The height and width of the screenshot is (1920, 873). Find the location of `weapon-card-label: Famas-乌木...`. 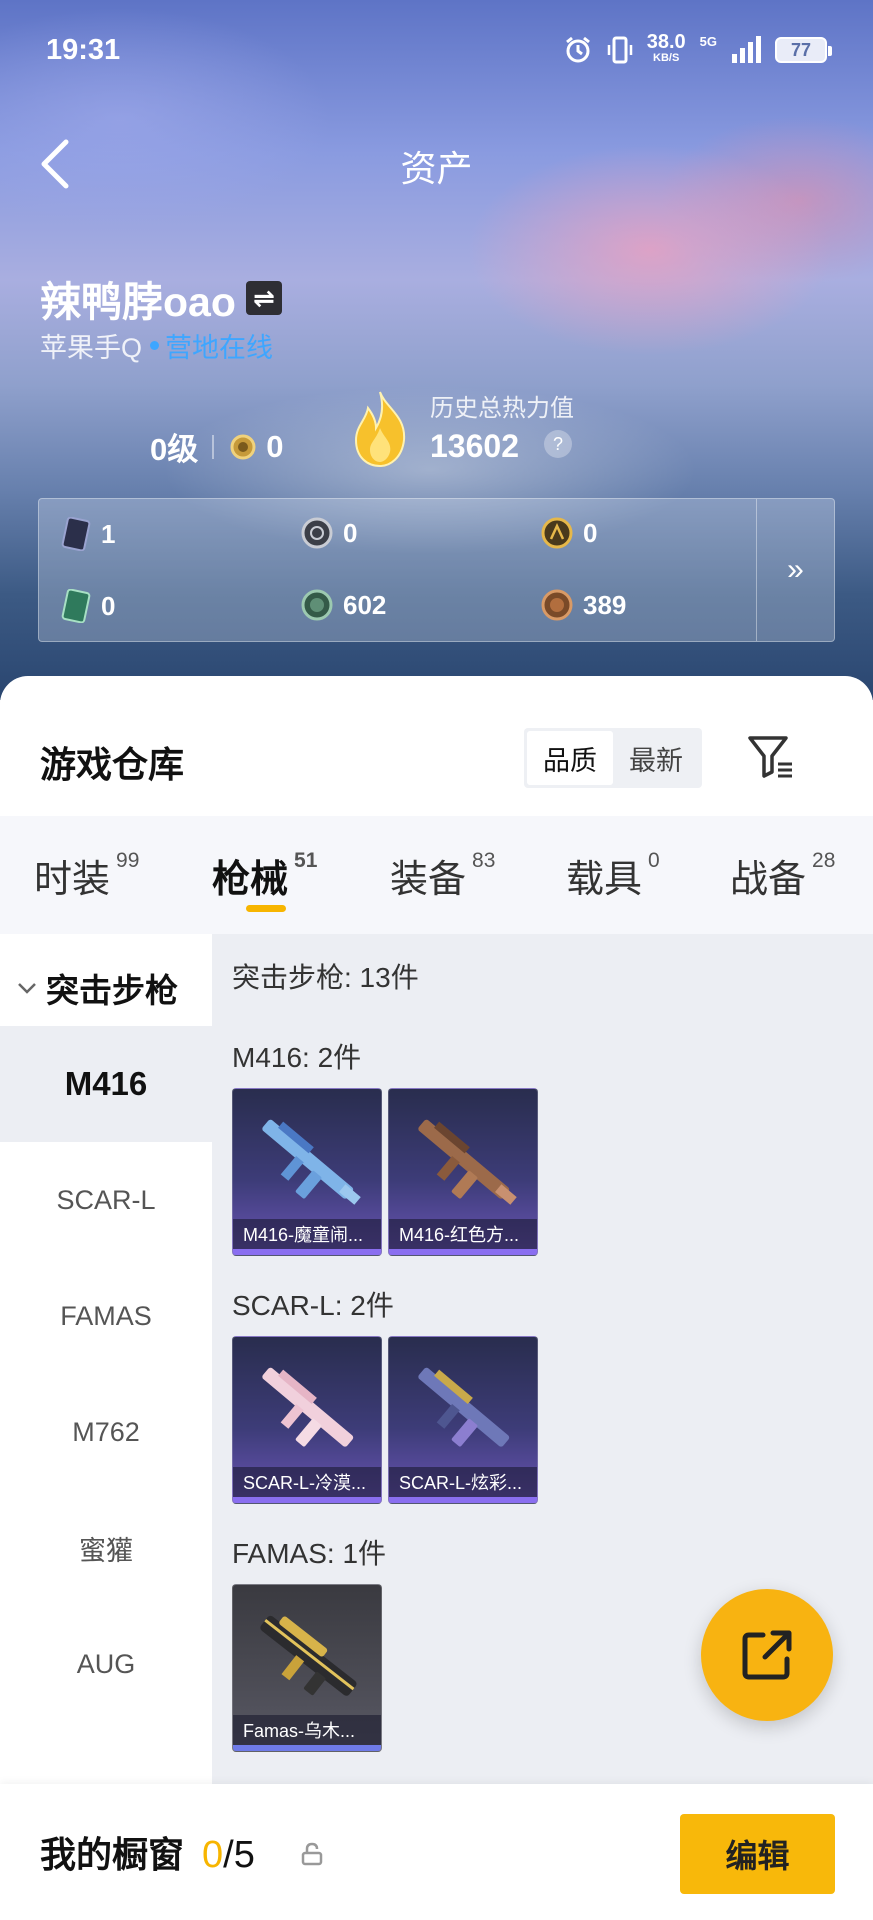

weapon-card-label: Famas-乌木... is located at coordinates (307, 1730).